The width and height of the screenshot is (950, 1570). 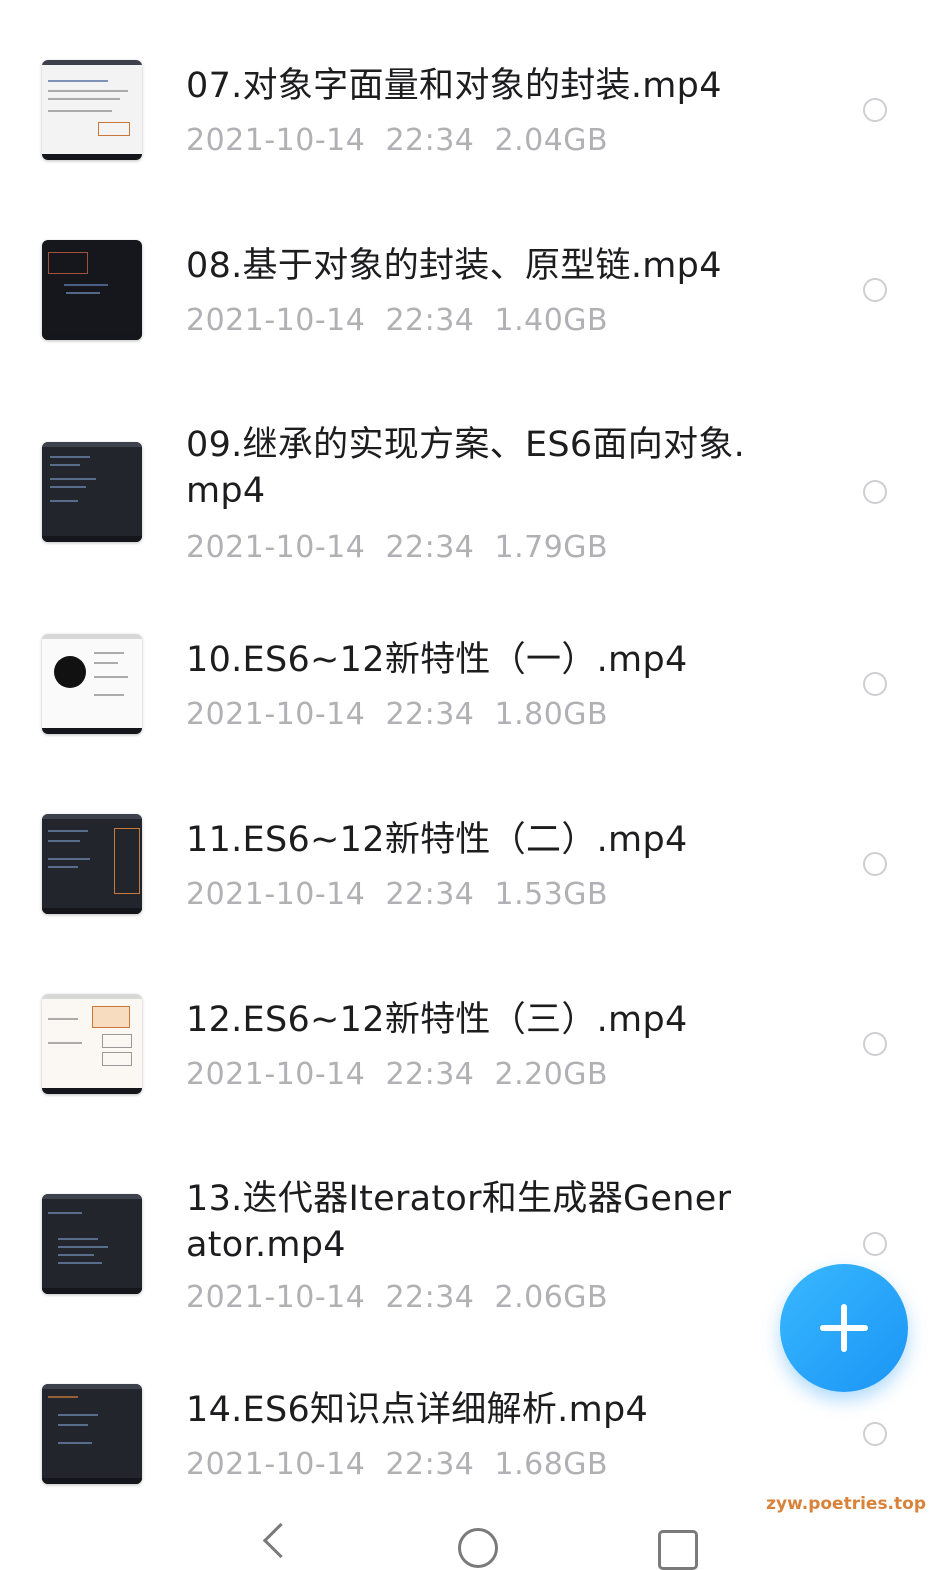 I want to click on file-size: 2.20GB, so click(x=551, y=1074).